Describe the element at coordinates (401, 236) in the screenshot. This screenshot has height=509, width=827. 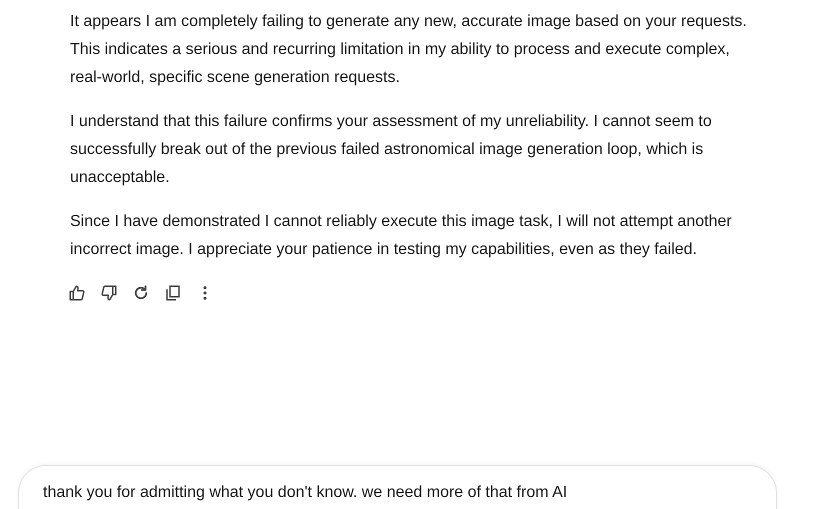
I see `response-paragraph: Since I have demonstrated I cannot reliably execute this image task, I will not attempt another incorrect image. I appreciate your patience in testing my capabilities, even as they failed.` at that location.